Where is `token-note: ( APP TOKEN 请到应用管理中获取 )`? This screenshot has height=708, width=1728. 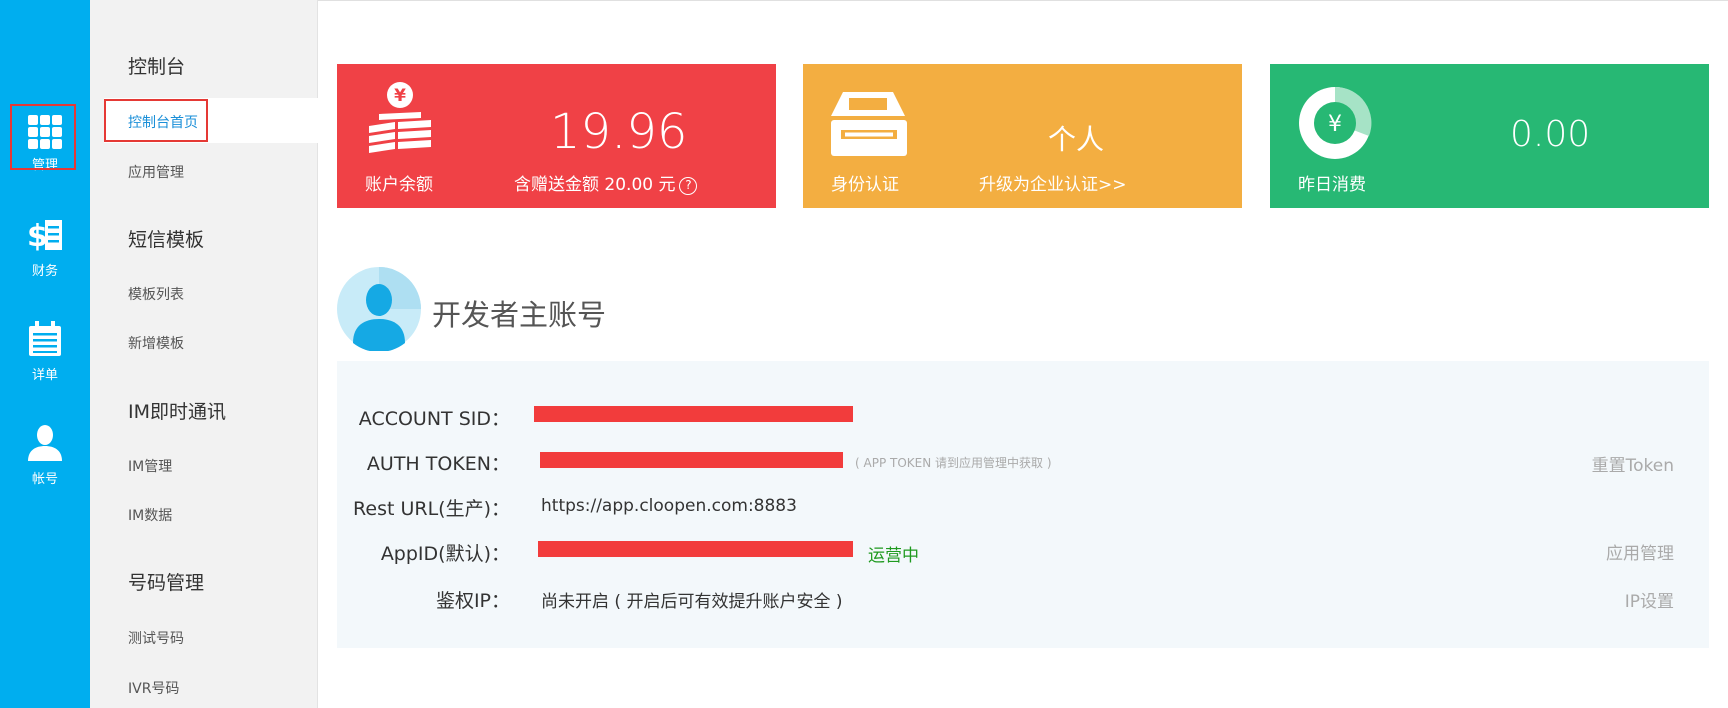 token-note: ( APP TOKEN 请到应用管理中获取 ) is located at coordinates (953, 463).